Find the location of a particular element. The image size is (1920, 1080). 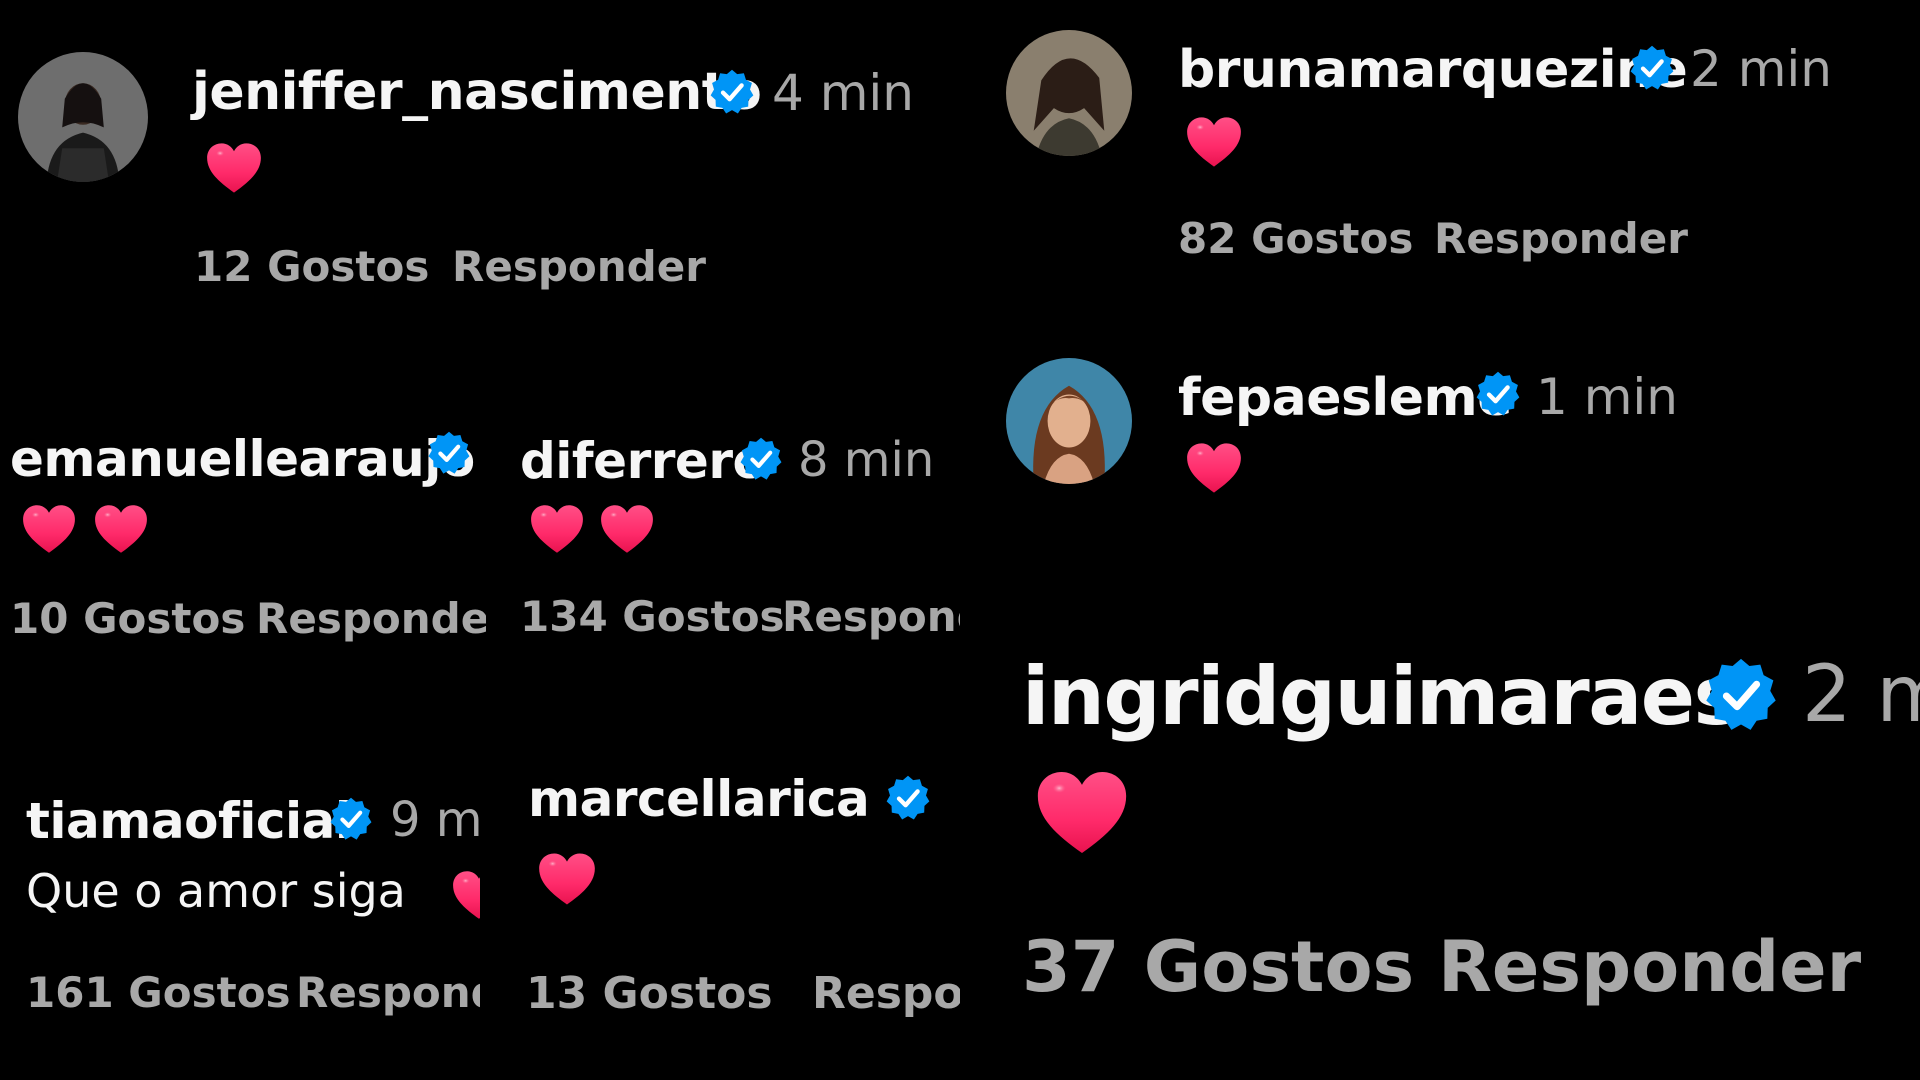

comment-emanuellearaujo: emanuellearaujo 10 Gostos Responder is located at coordinates (243, 530).